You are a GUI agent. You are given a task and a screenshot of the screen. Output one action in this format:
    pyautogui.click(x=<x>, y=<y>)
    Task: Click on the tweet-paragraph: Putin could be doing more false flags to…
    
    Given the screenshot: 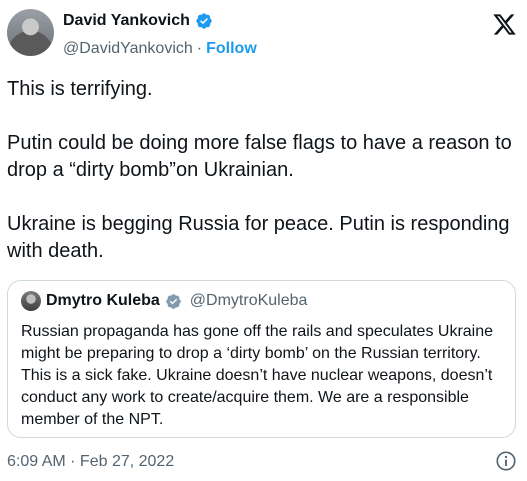 What is the action you would take?
    pyautogui.click(x=259, y=156)
    